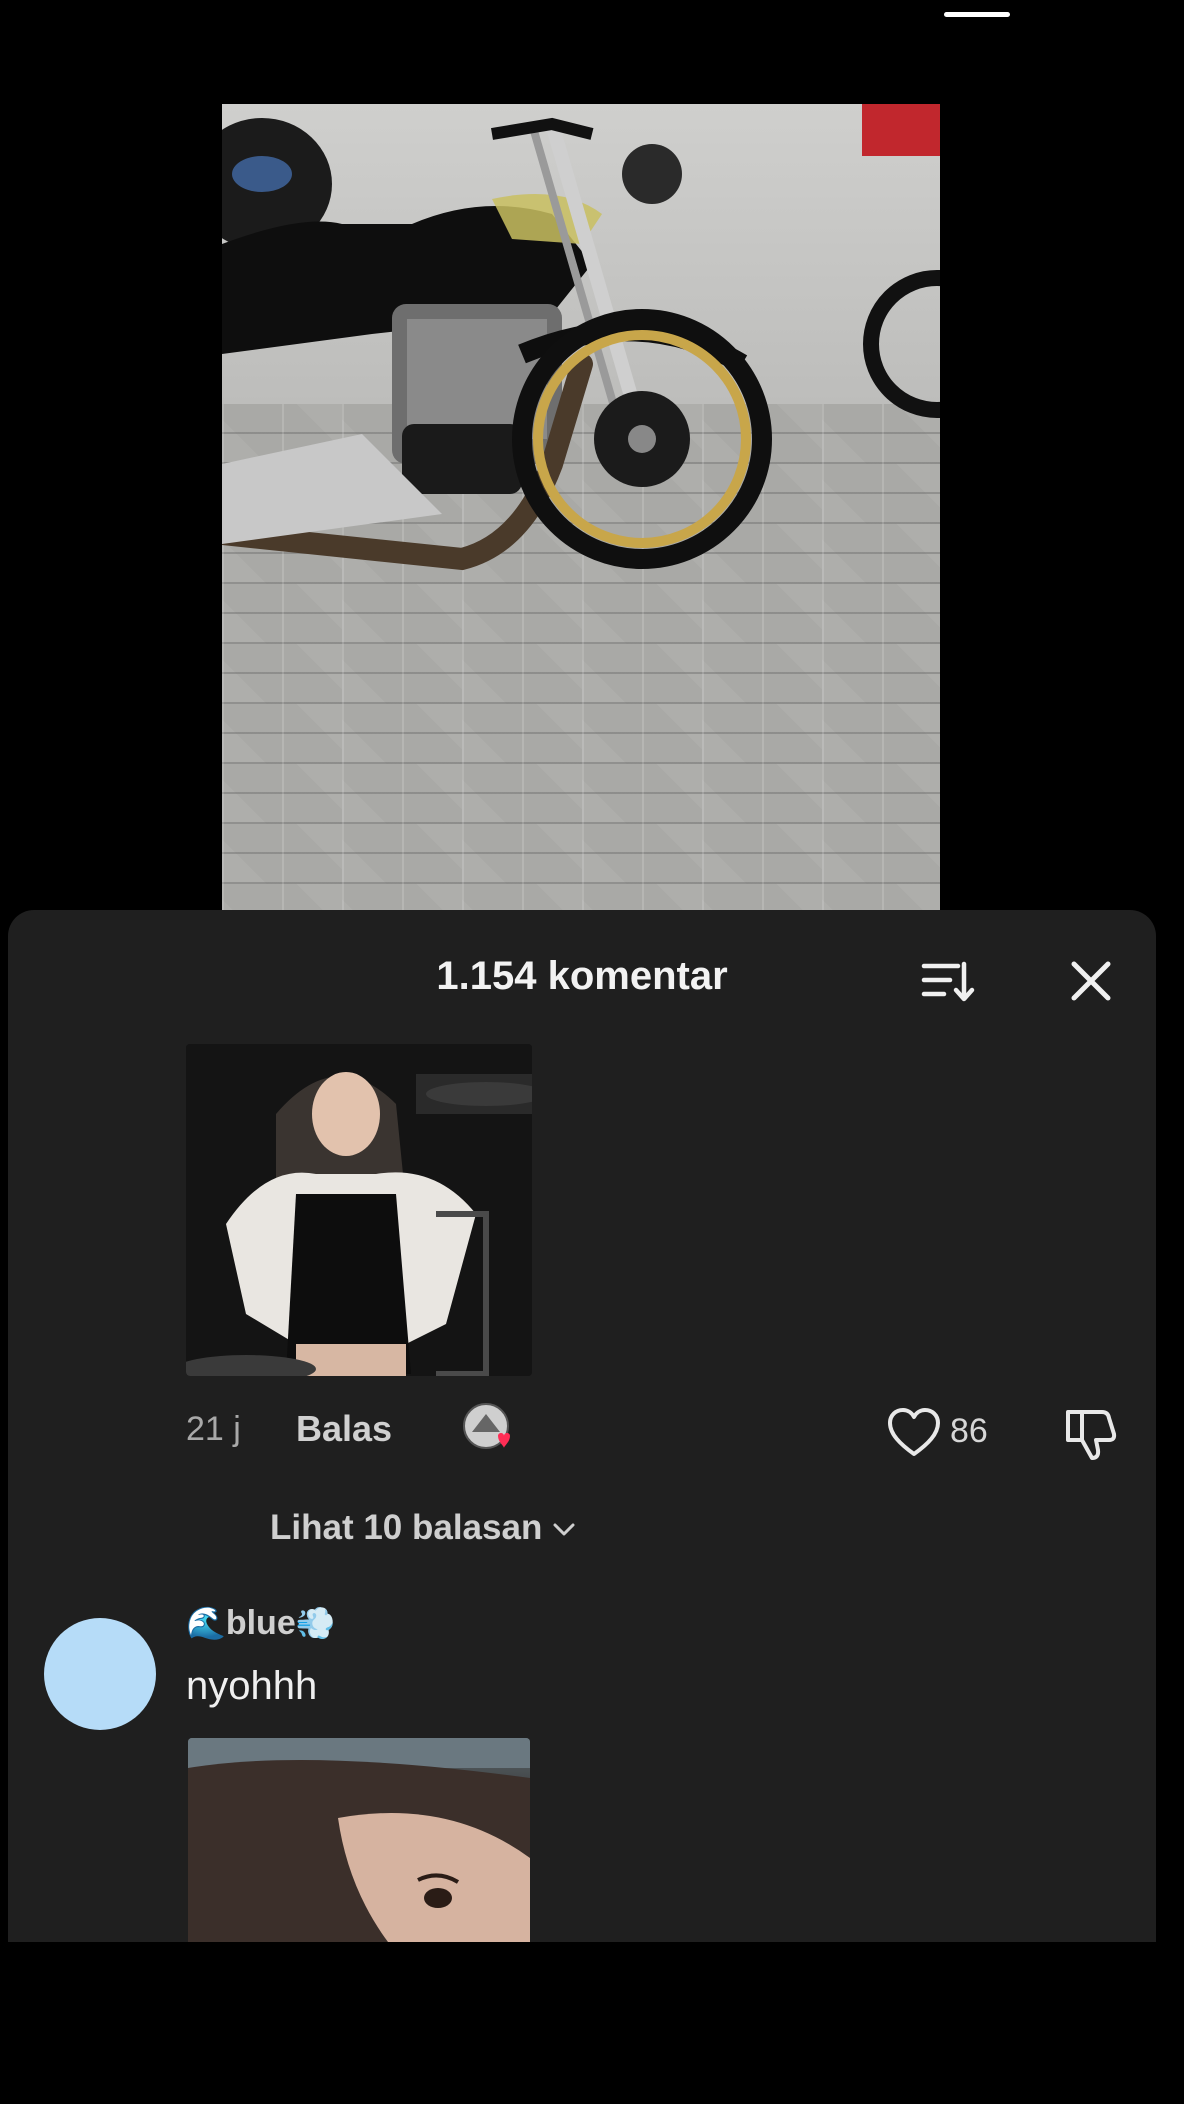  I want to click on avatar, so click(100, 1674).